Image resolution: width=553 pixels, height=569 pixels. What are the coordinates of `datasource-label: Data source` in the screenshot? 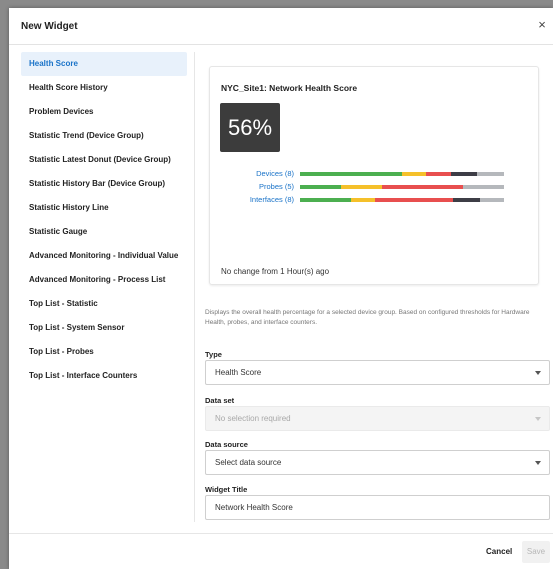 It's located at (226, 444).